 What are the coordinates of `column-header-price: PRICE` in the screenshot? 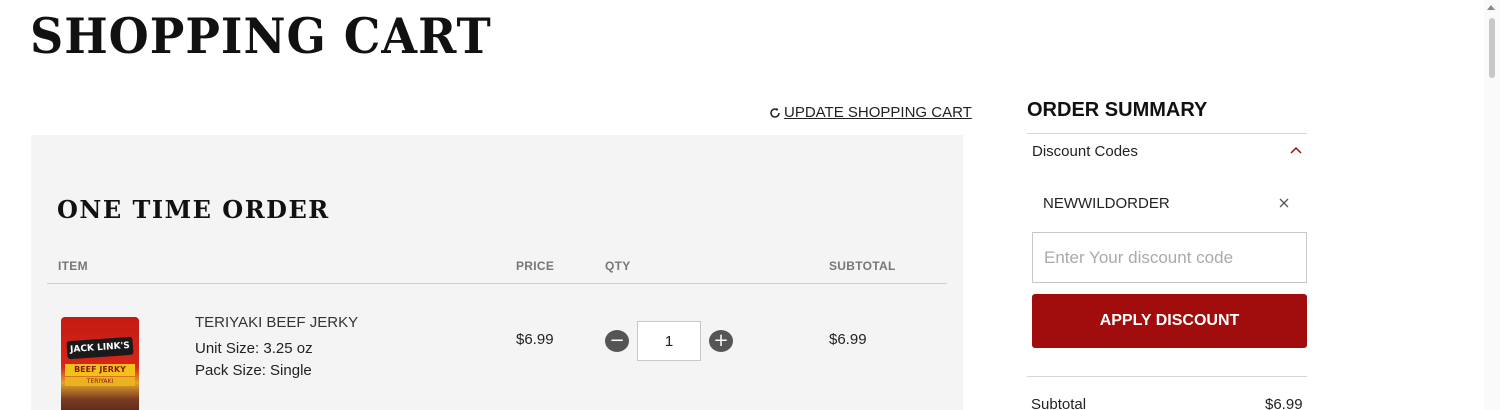 It's located at (535, 266).